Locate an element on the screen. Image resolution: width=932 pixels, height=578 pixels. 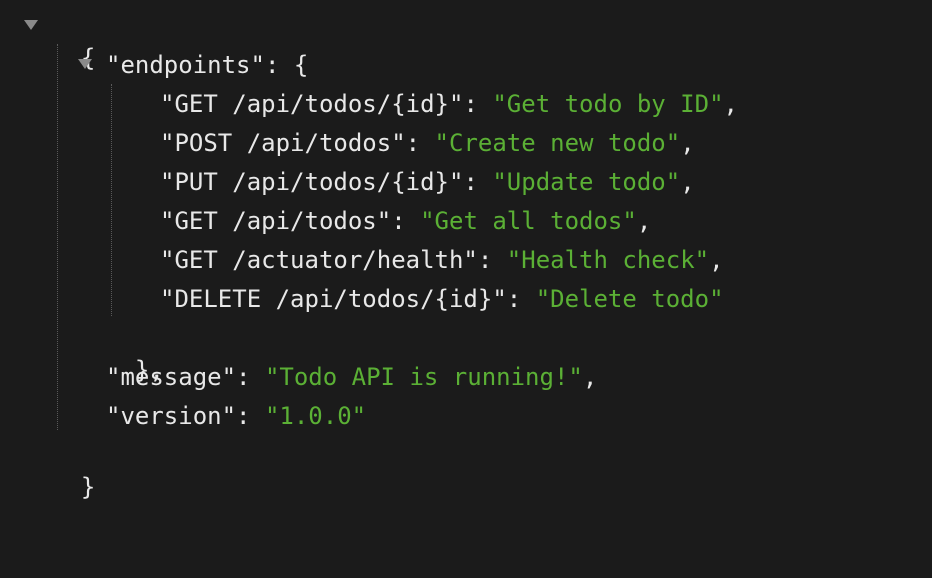
message-row: "message": "Todo API is running!", is located at coordinates (351, 377).